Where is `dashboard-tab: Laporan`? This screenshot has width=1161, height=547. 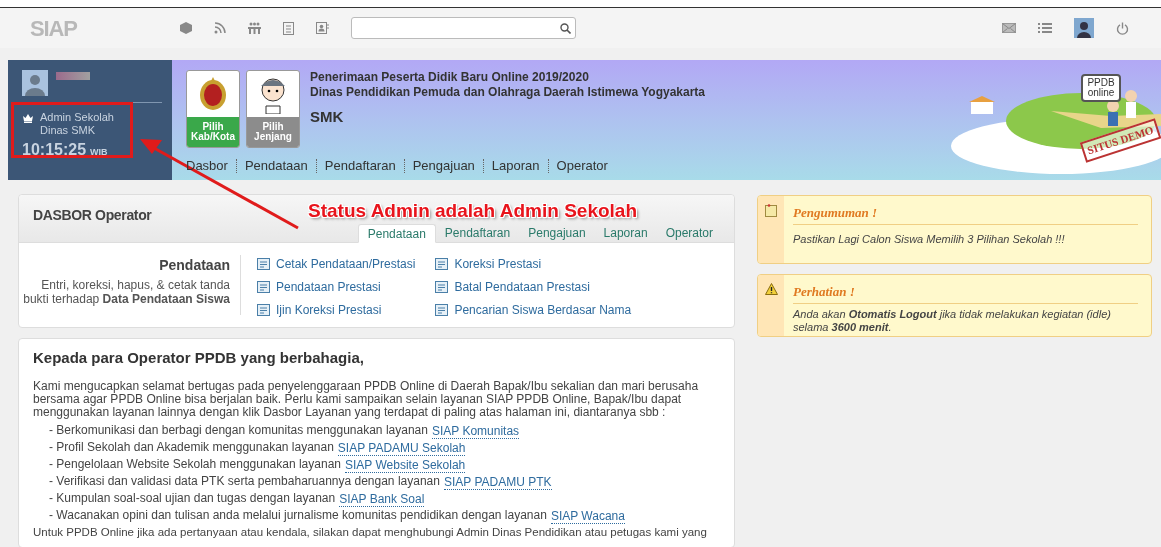
dashboard-tab: Laporan is located at coordinates (625, 233).